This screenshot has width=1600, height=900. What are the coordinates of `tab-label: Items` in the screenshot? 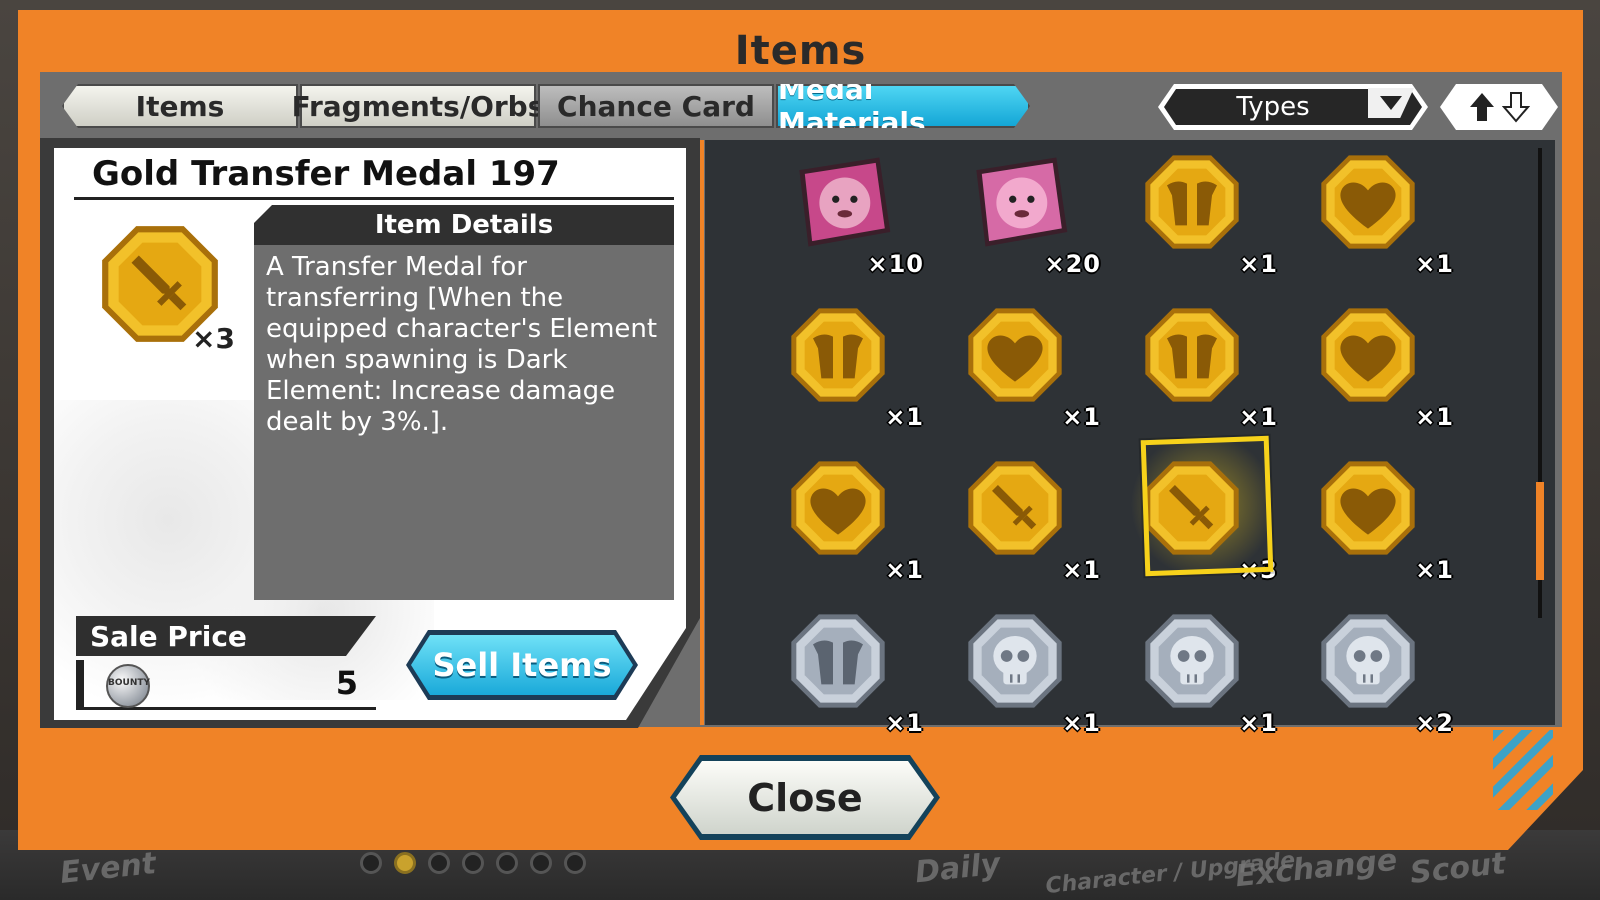 It's located at (180, 106).